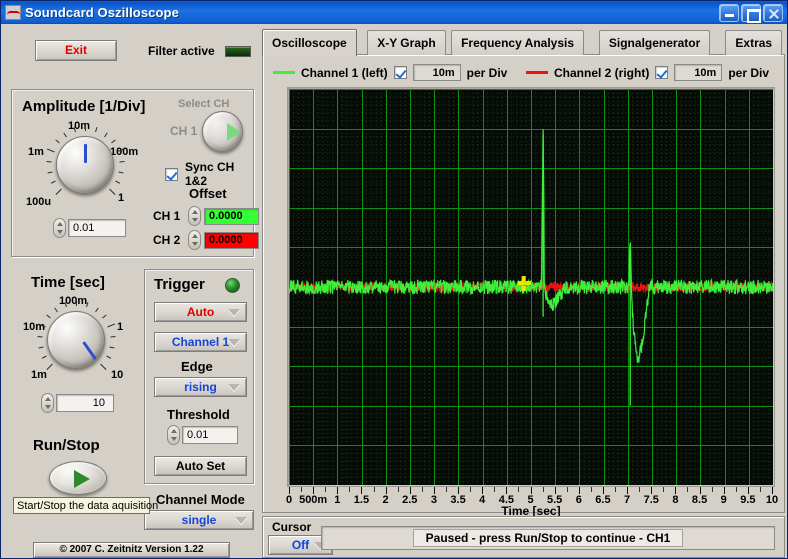  What do you see at coordinates (85, 153) in the screenshot?
I see `amplitude-knob-needle` at bounding box center [85, 153].